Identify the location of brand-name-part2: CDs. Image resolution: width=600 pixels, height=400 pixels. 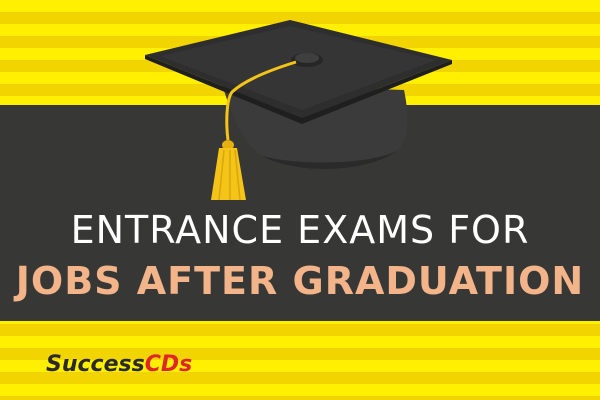
(168, 364).